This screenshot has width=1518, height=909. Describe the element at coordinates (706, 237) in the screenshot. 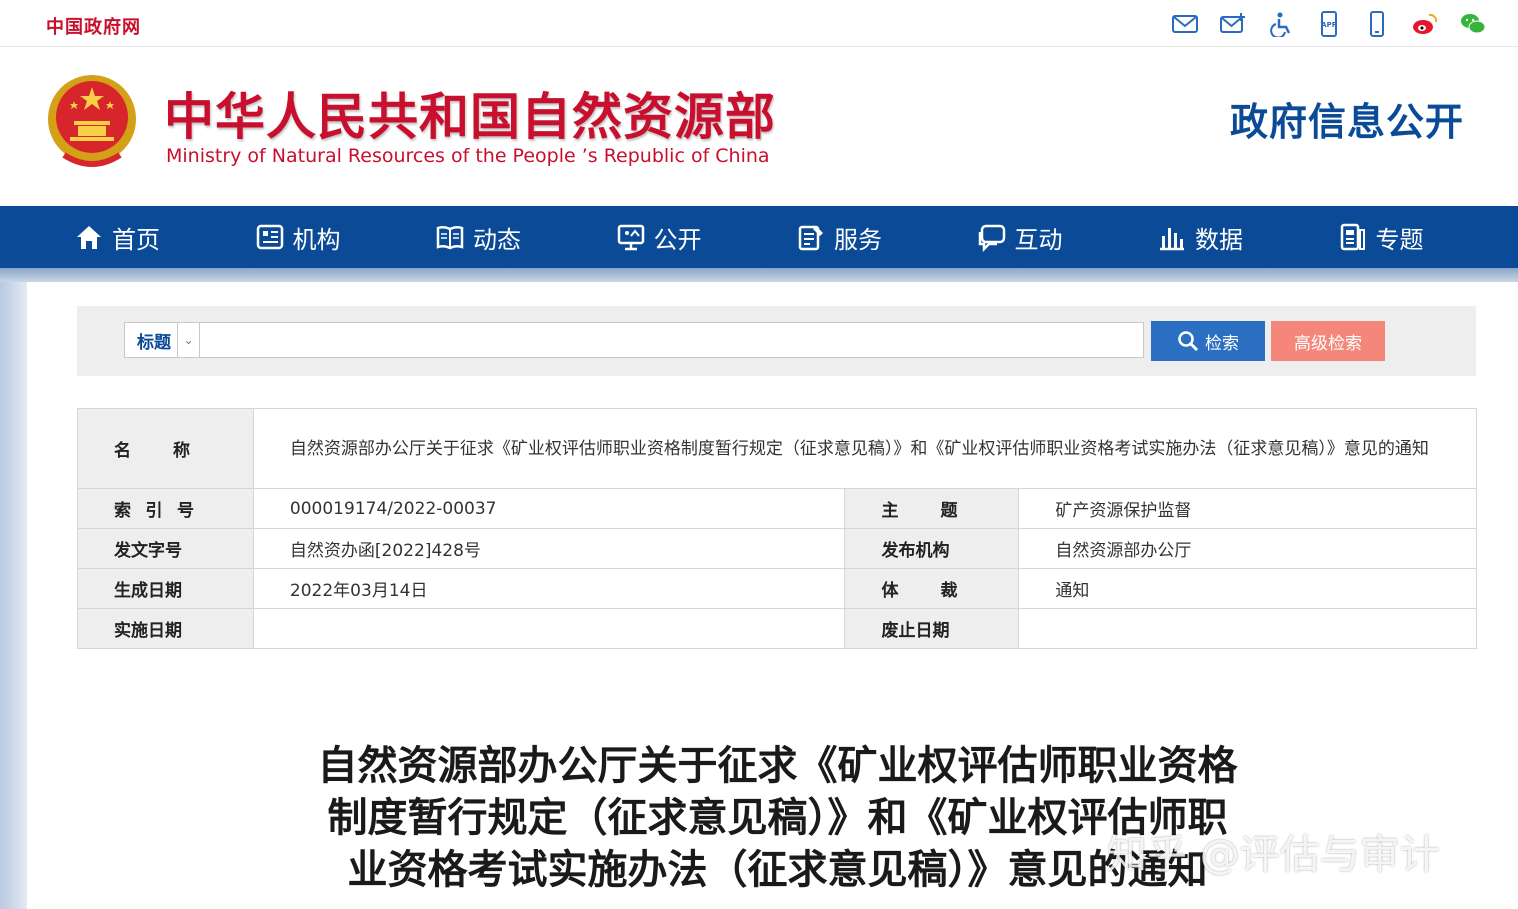

I see `nav-item-open: 公开` at that location.